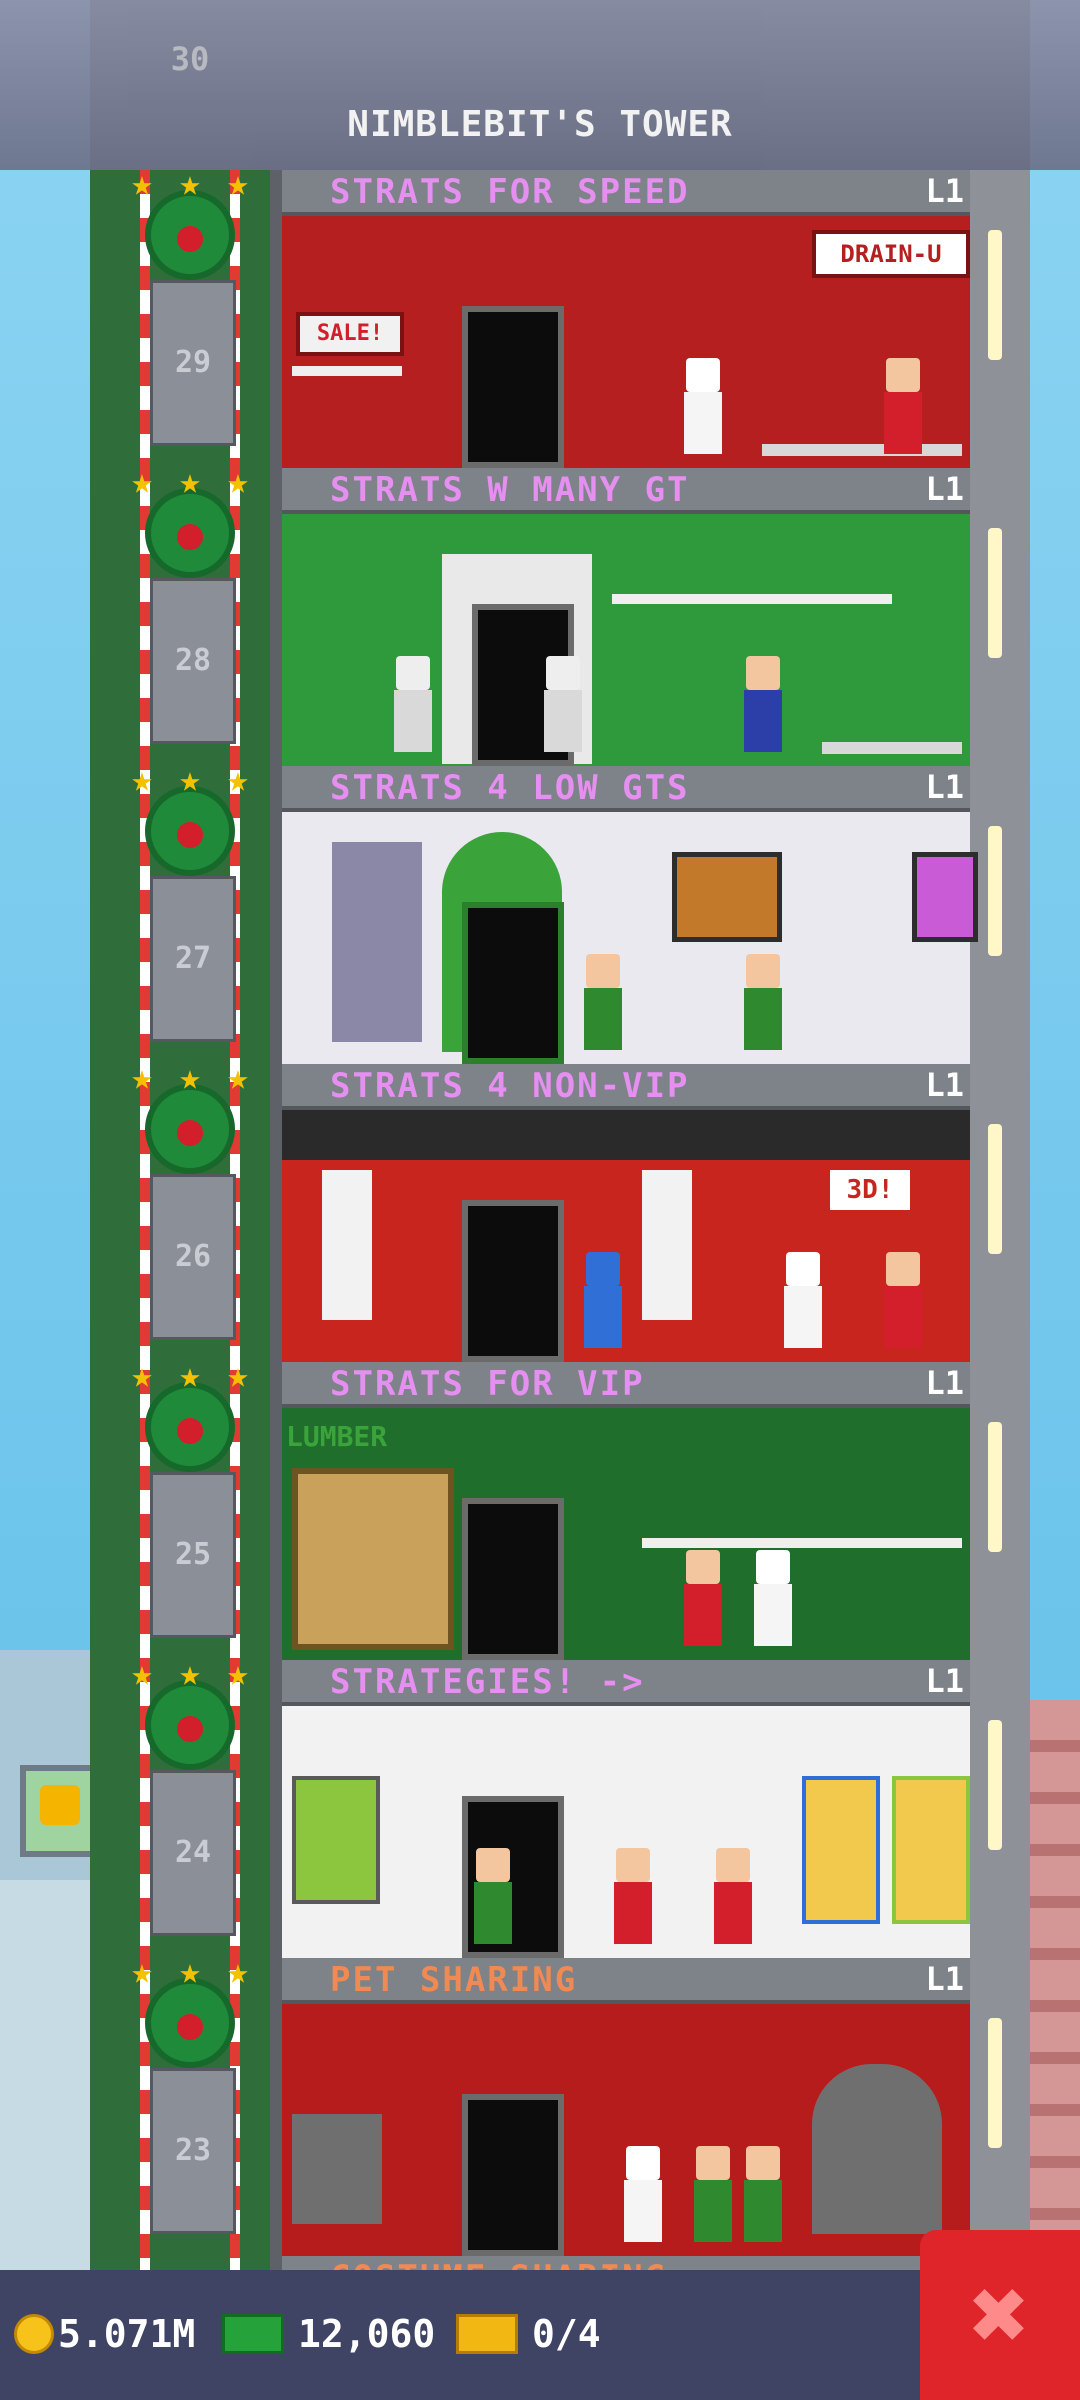 The width and height of the screenshot is (1080, 2400). I want to click on floor-name: PET SHARING, so click(454, 1980).